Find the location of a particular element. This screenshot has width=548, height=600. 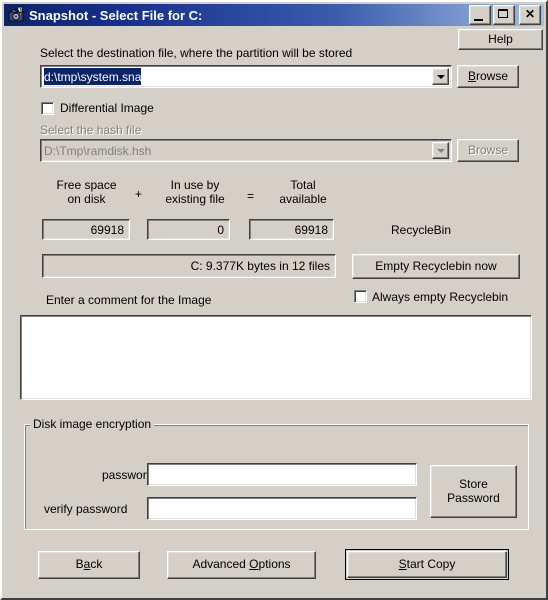

help-button: Help is located at coordinates (500, 39).